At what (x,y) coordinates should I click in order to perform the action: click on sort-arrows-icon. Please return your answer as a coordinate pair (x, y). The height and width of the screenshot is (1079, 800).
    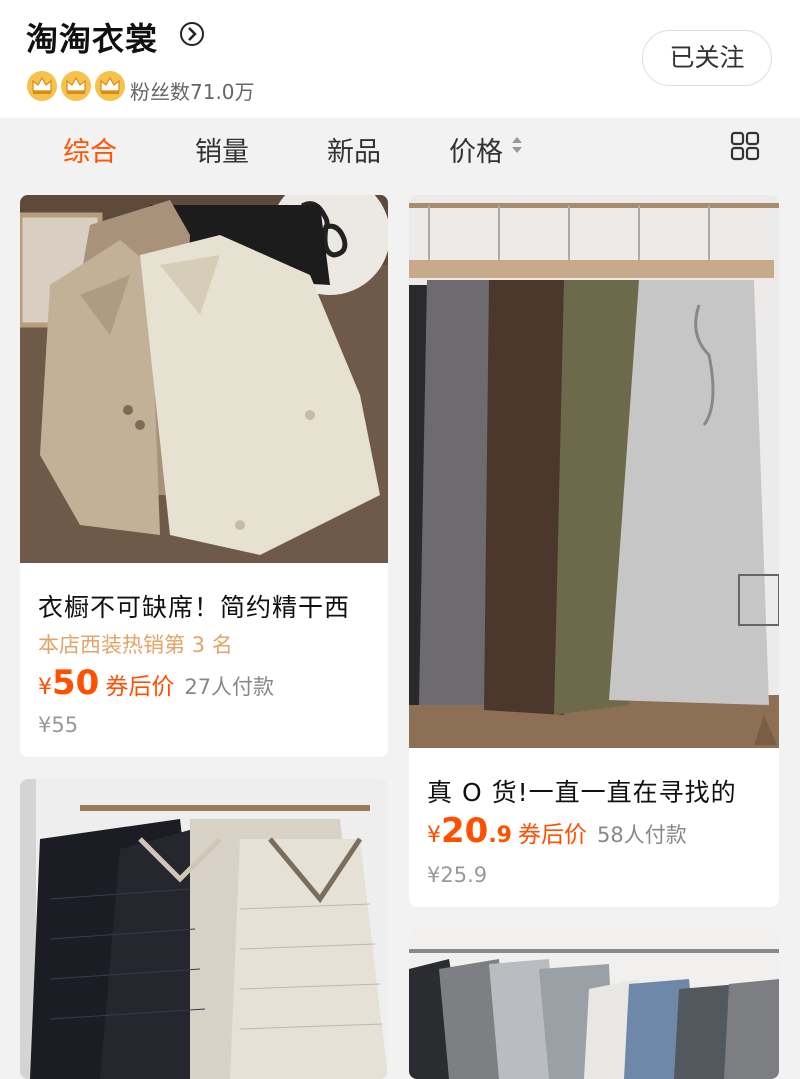
    Looking at the image, I should click on (517, 145).